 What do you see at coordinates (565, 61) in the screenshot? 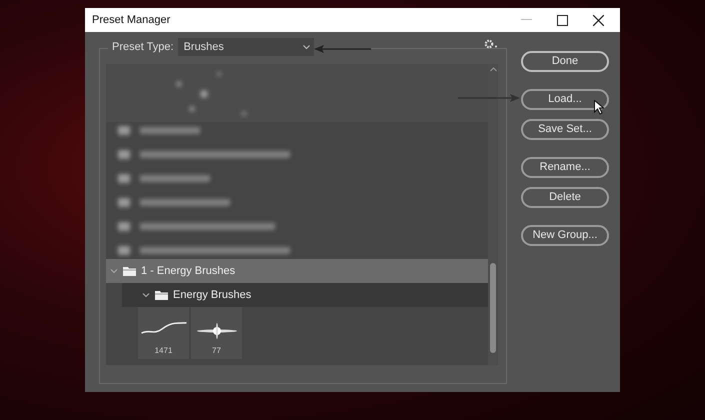
I see `dialog-button: Done` at bounding box center [565, 61].